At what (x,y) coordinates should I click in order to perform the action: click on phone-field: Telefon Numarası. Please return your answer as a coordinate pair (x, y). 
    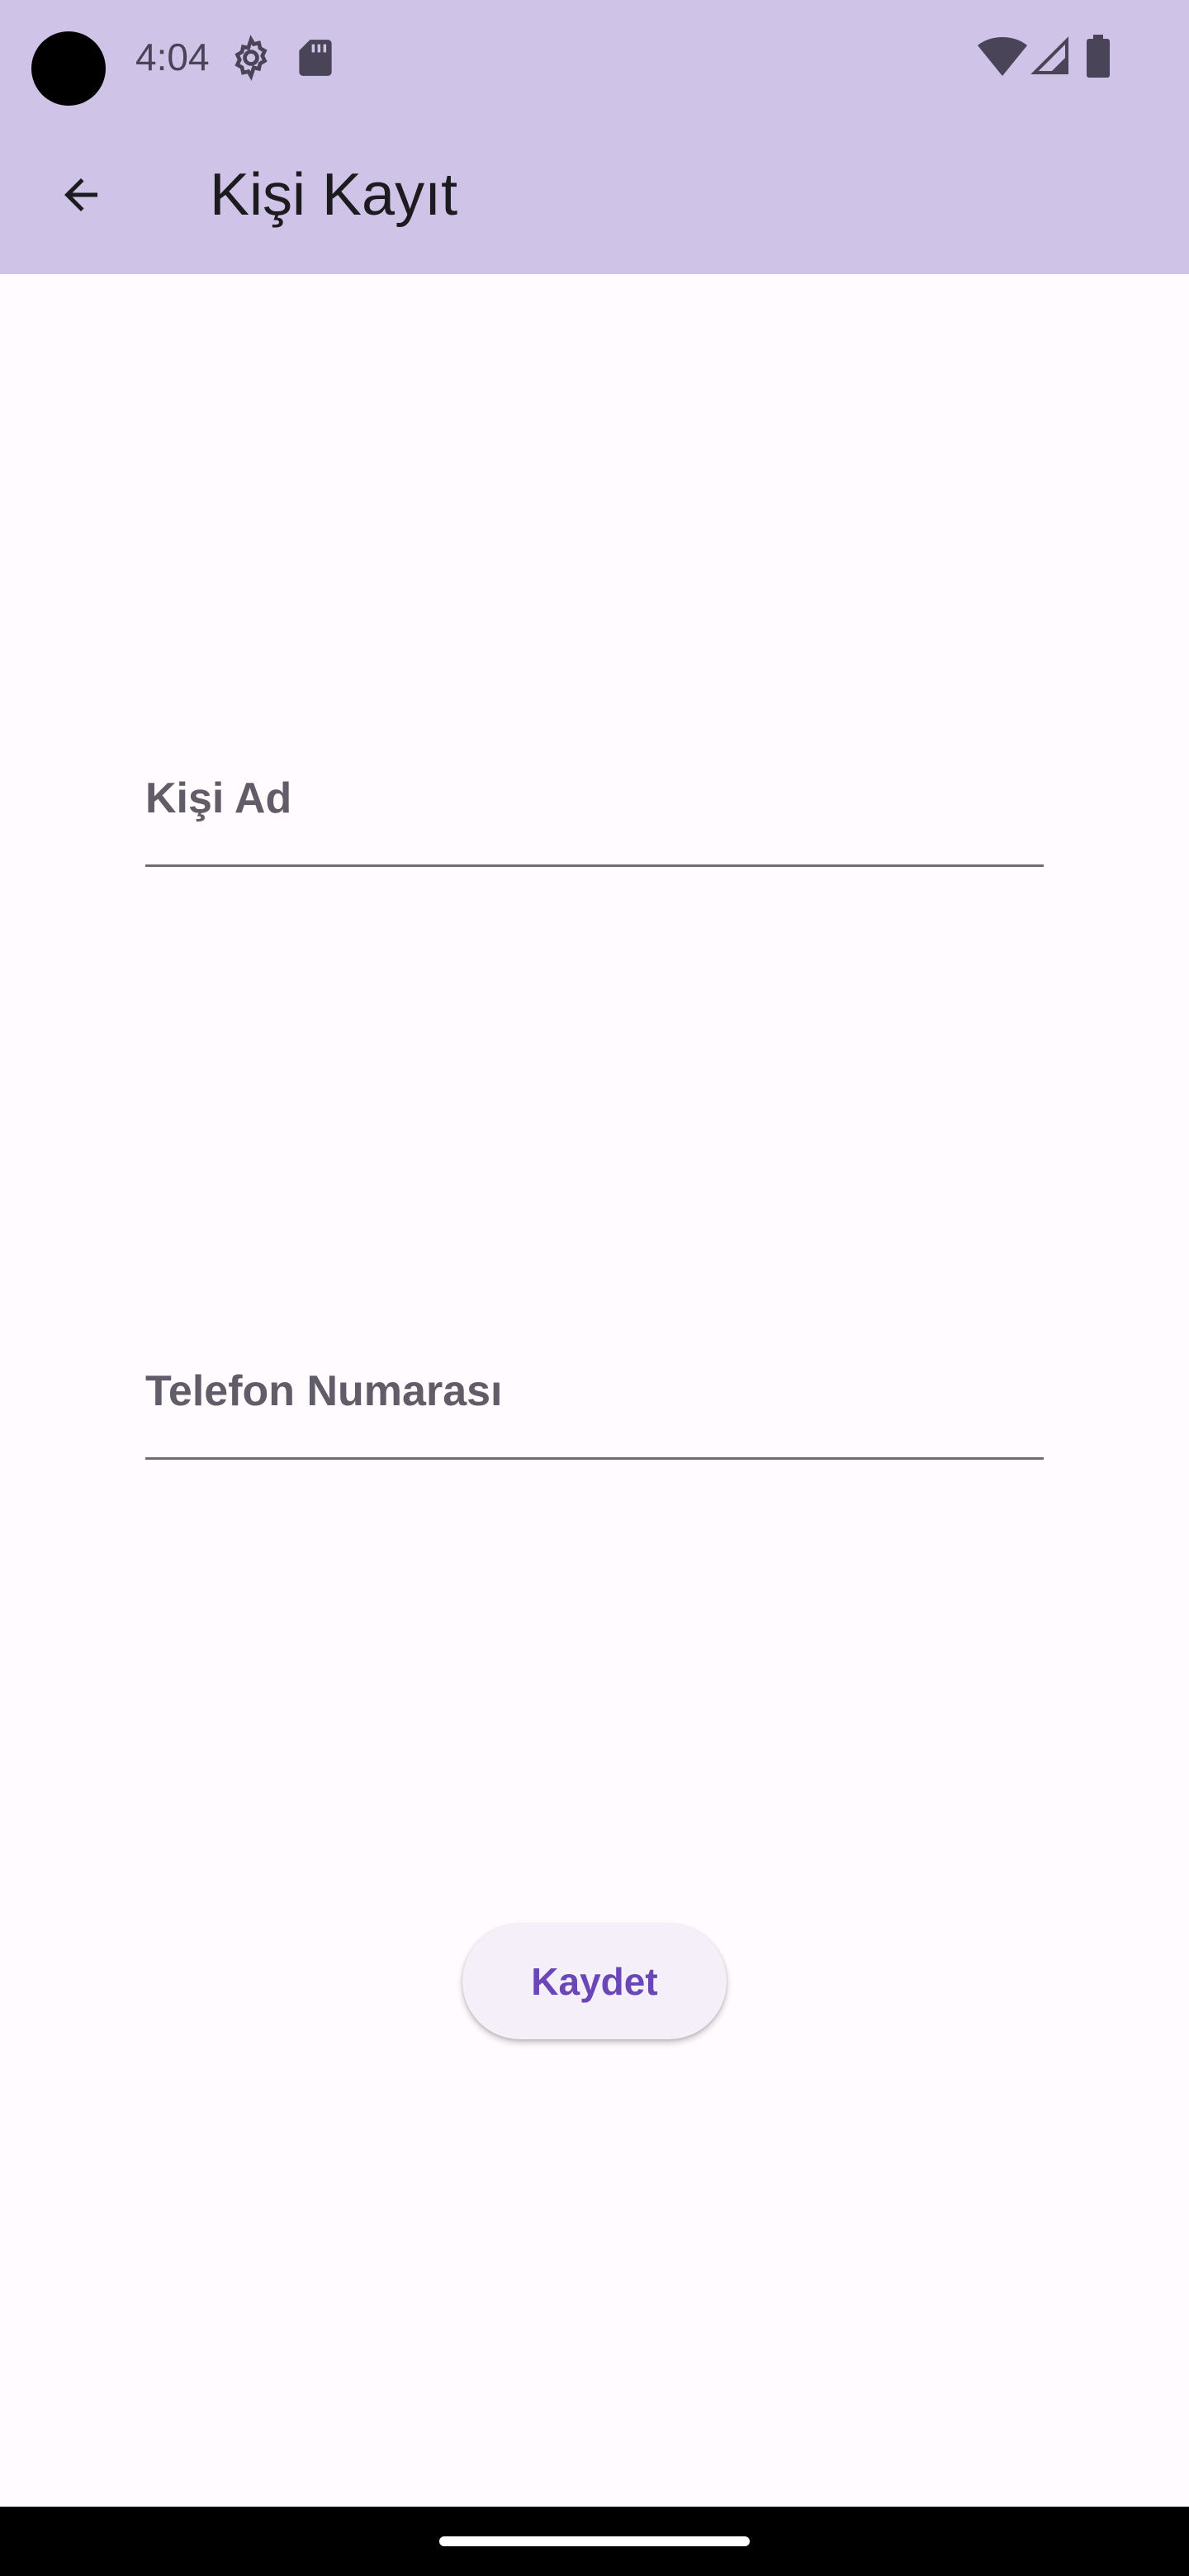
    Looking at the image, I should click on (594, 1398).